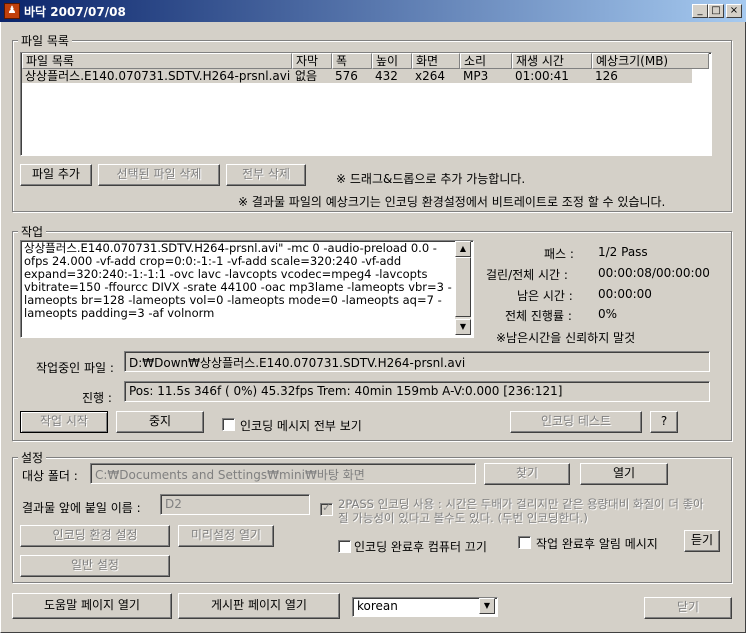 The width and height of the screenshot is (746, 633). What do you see at coordinates (259, 606) in the screenshot?
I see `board-page-button: 게시판 페이지 열기` at bounding box center [259, 606].